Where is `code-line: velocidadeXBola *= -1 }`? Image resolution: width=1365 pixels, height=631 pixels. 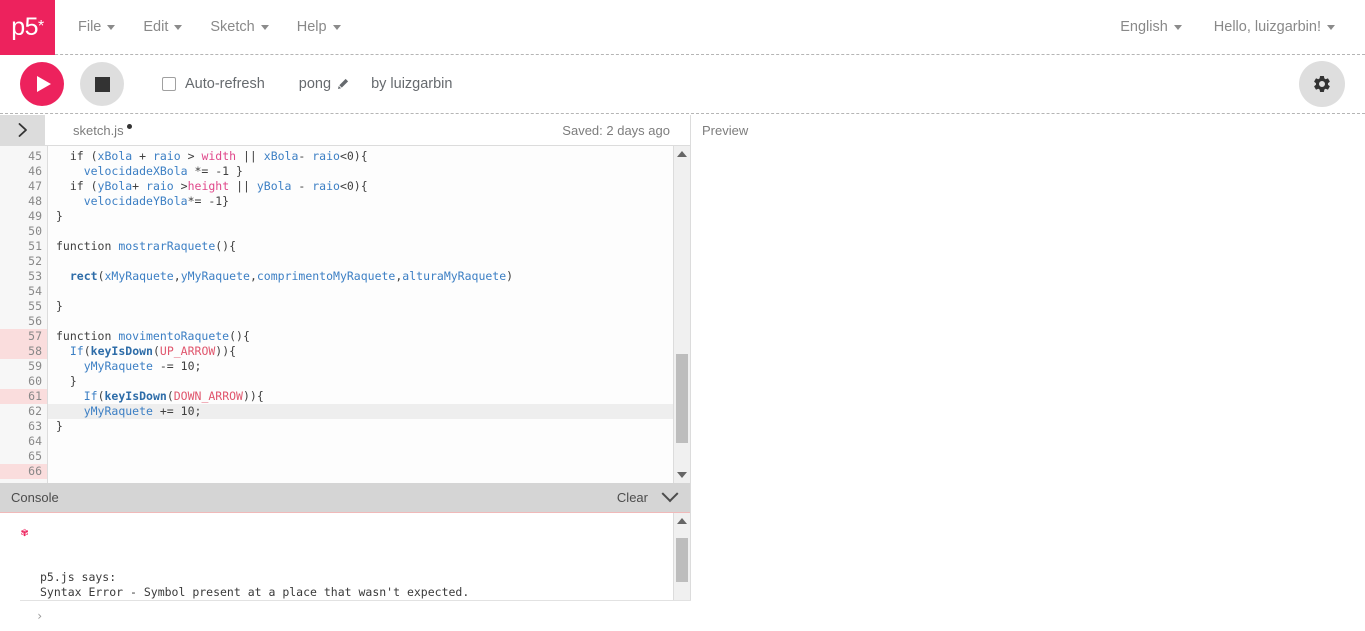 code-line: velocidadeXBola *= -1 } is located at coordinates (360, 171).